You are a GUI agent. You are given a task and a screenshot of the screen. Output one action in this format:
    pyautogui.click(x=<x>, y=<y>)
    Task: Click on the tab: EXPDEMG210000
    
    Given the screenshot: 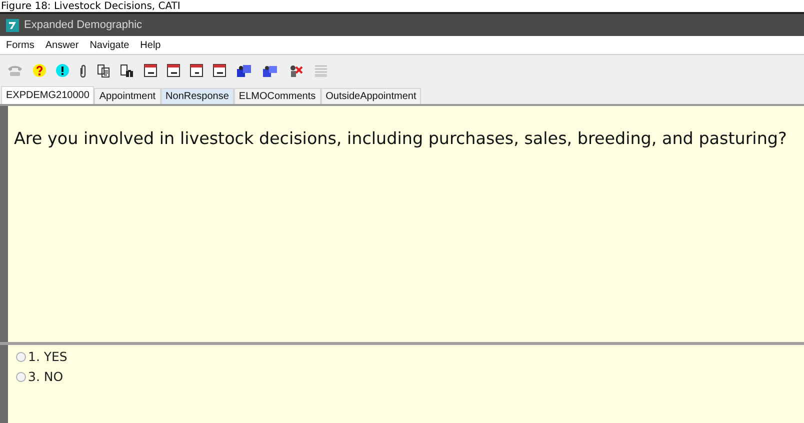 What is the action you would take?
    pyautogui.click(x=47, y=95)
    